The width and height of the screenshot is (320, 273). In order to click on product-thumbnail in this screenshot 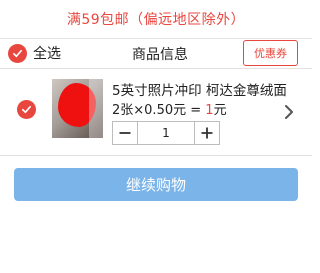, I will do `click(77, 108)`.